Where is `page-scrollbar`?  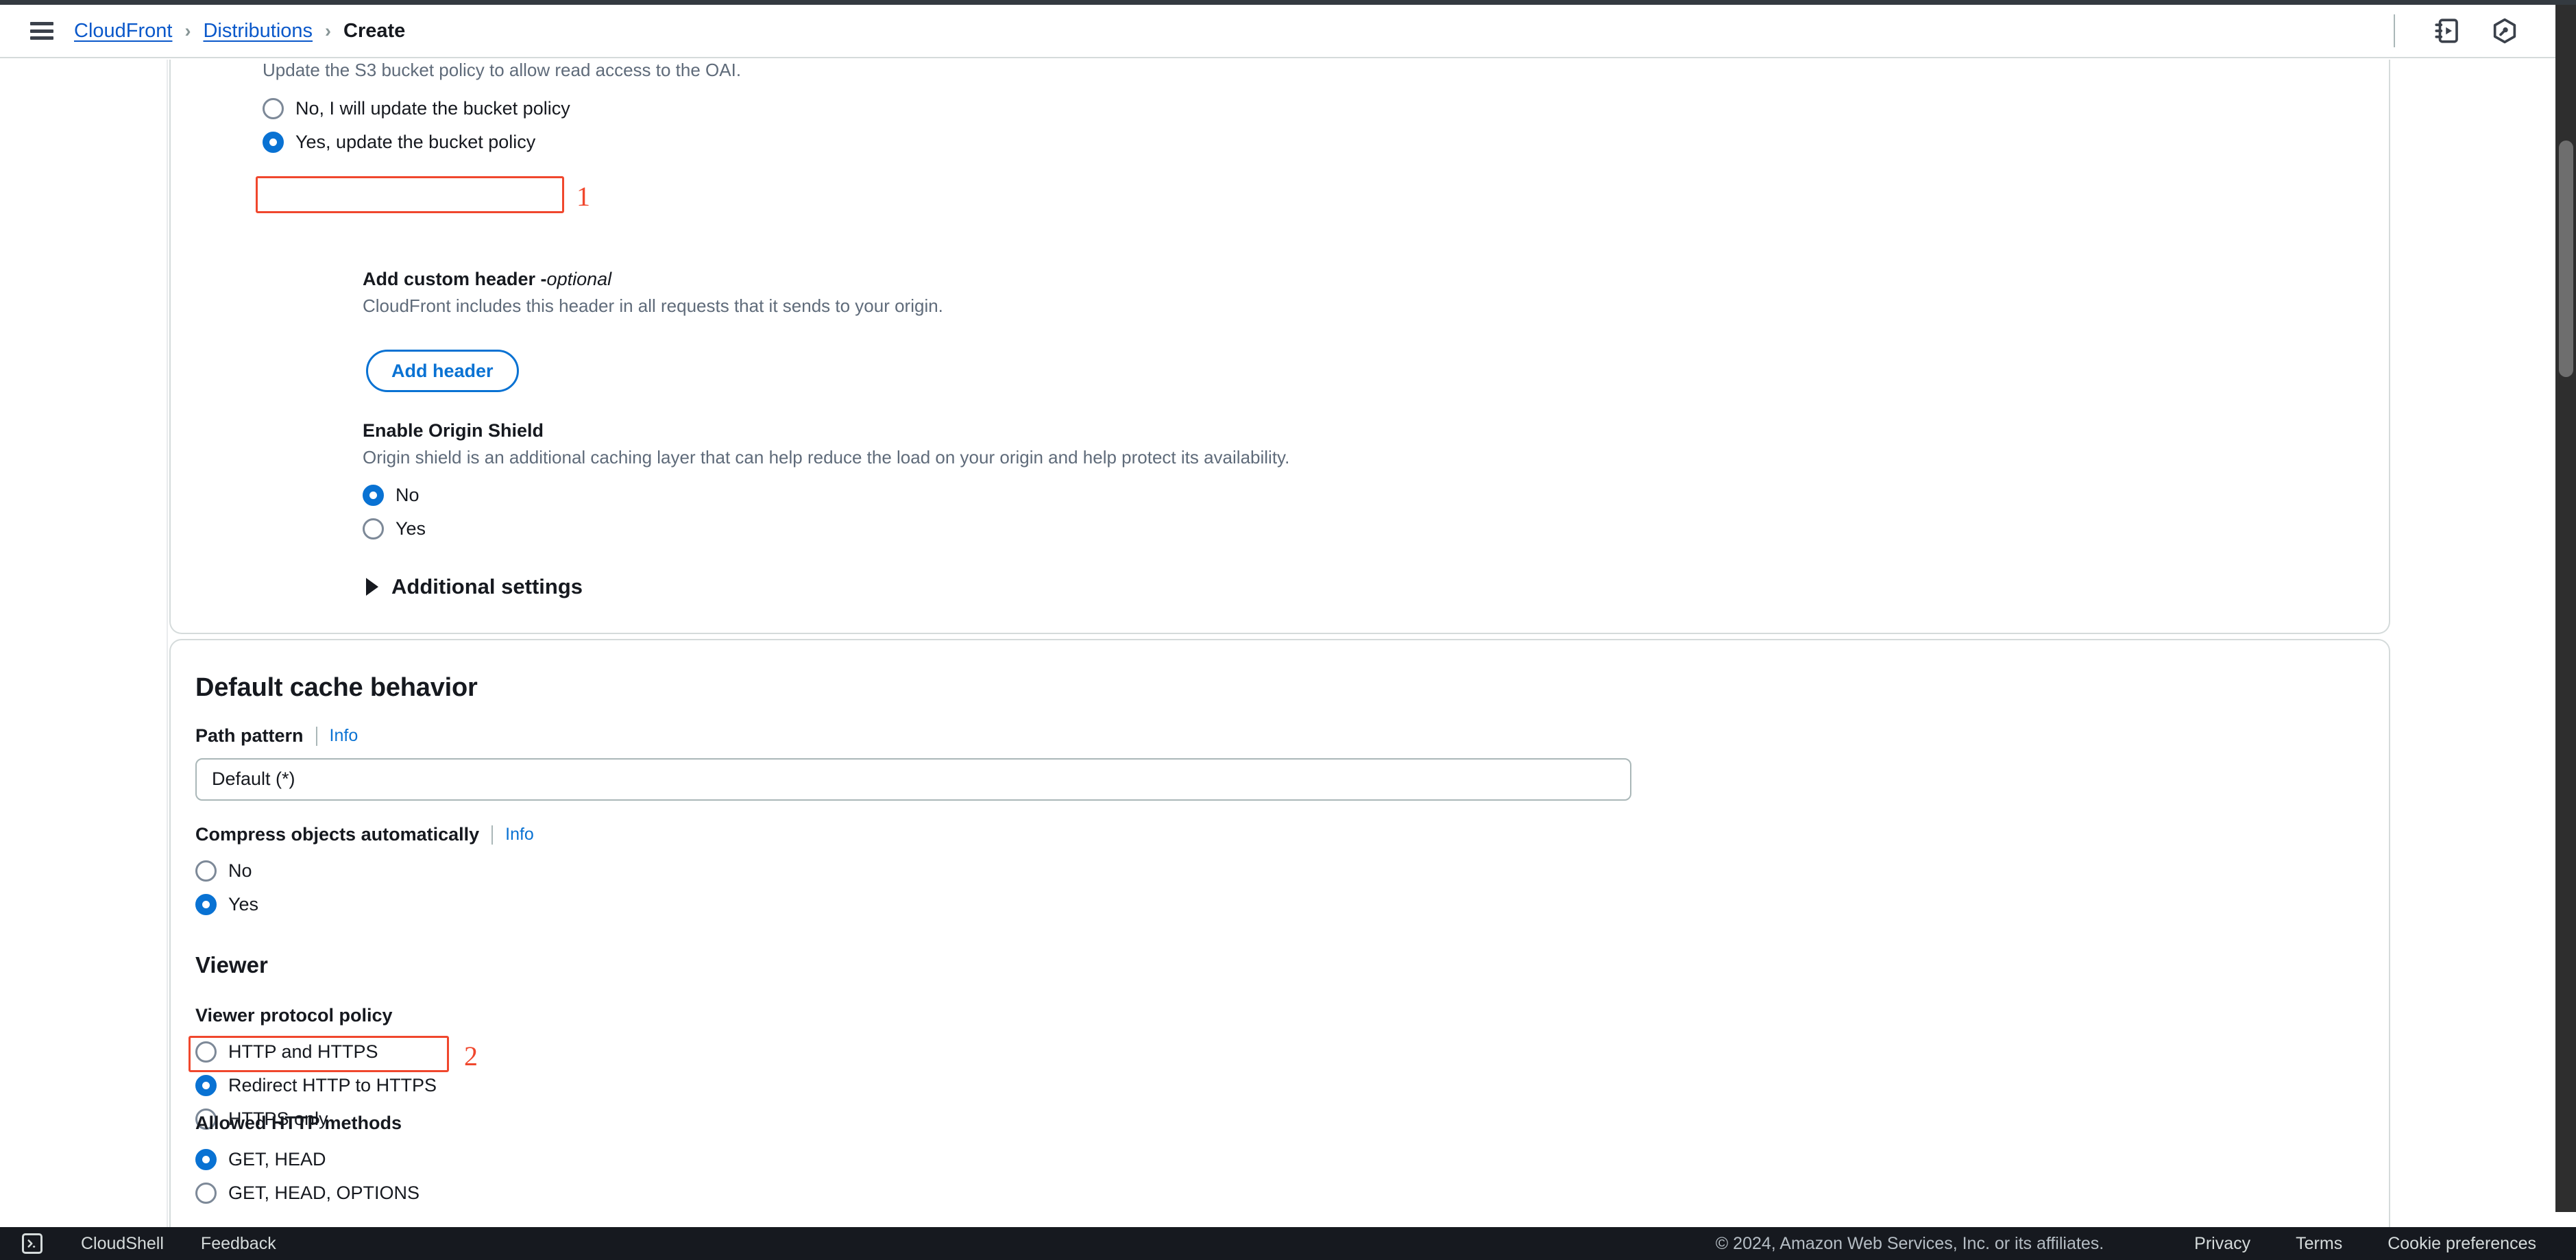
page-scrollbar is located at coordinates (2565, 608).